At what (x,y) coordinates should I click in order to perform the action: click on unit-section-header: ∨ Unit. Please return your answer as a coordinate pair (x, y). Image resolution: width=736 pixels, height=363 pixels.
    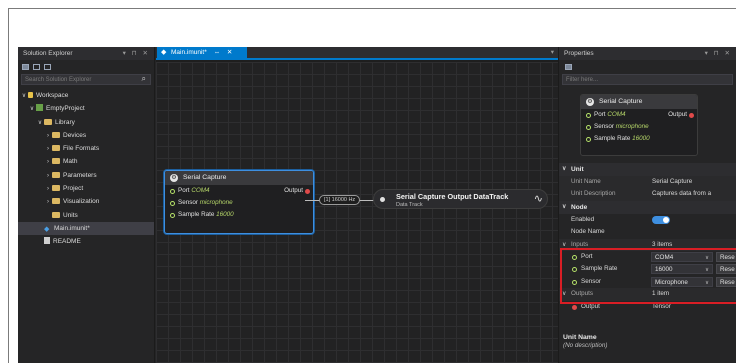
    Looking at the image, I should click on (647, 169).